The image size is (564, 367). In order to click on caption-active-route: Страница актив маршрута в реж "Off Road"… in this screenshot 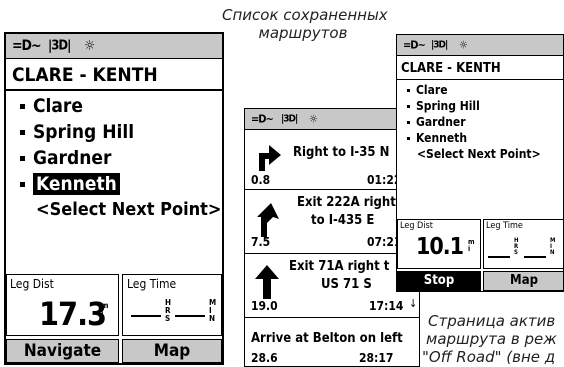, I will do `click(489, 339)`.